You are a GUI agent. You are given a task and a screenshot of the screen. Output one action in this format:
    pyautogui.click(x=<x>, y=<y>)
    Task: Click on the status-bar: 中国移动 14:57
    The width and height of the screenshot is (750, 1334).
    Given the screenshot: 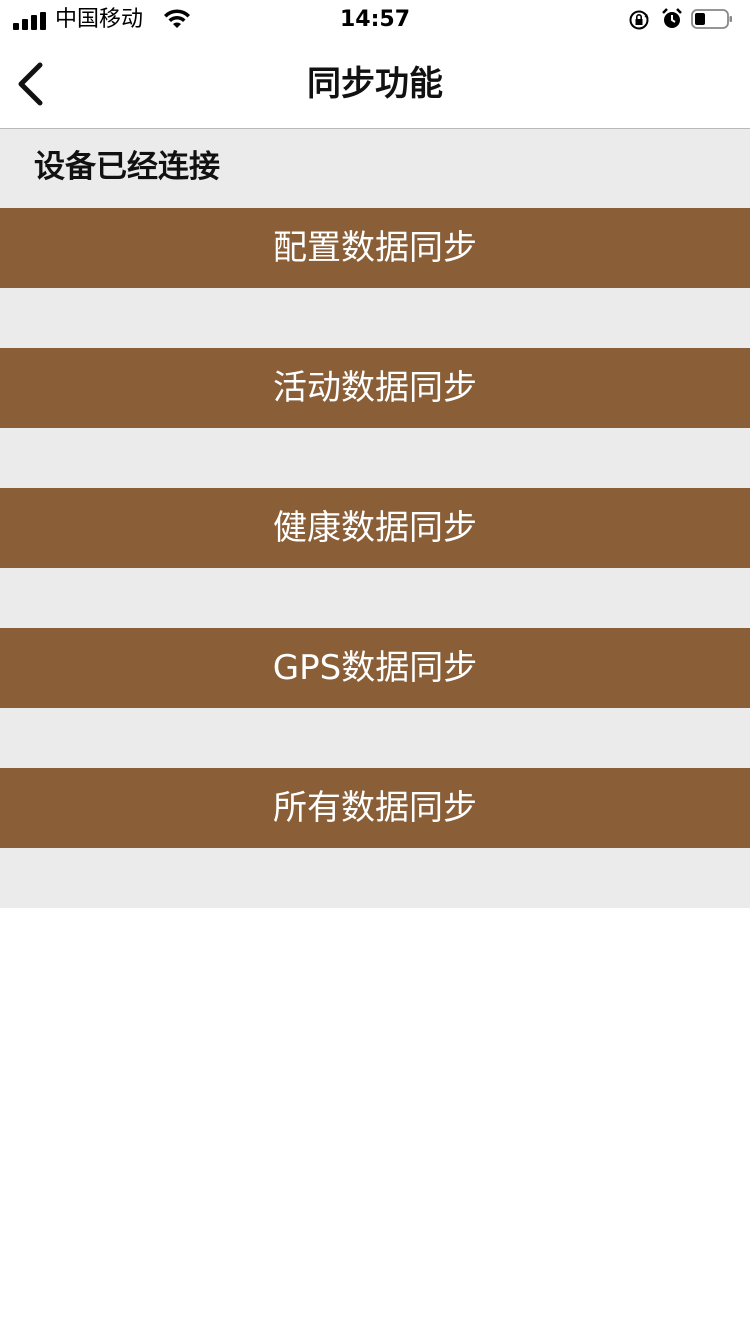 What is the action you would take?
    pyautogui.click(x=375, y=20)
    